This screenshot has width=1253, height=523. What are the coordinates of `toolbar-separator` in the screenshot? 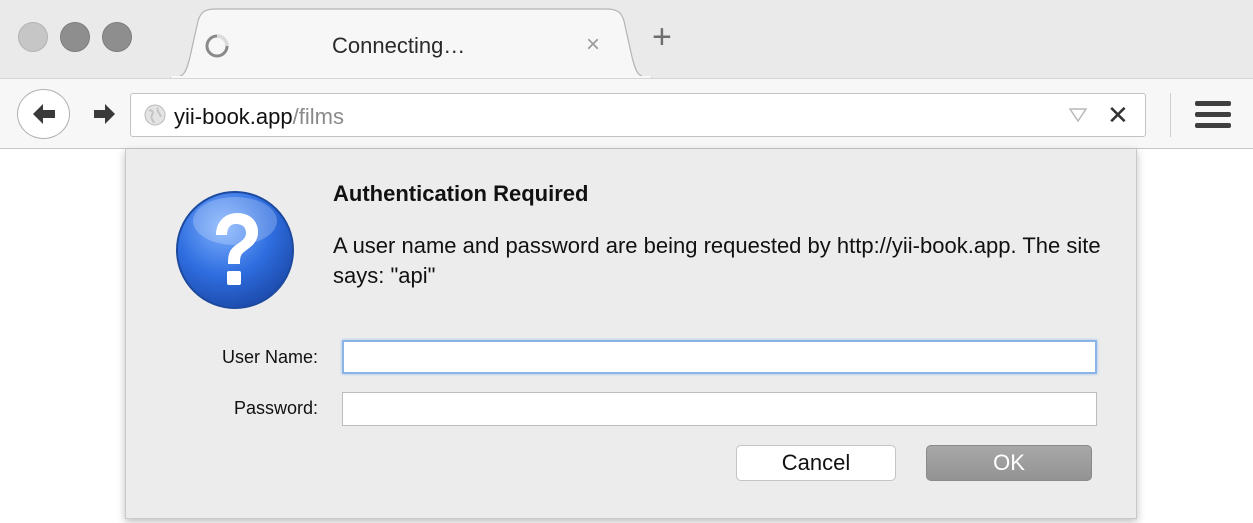 It's located at (1170, 115).